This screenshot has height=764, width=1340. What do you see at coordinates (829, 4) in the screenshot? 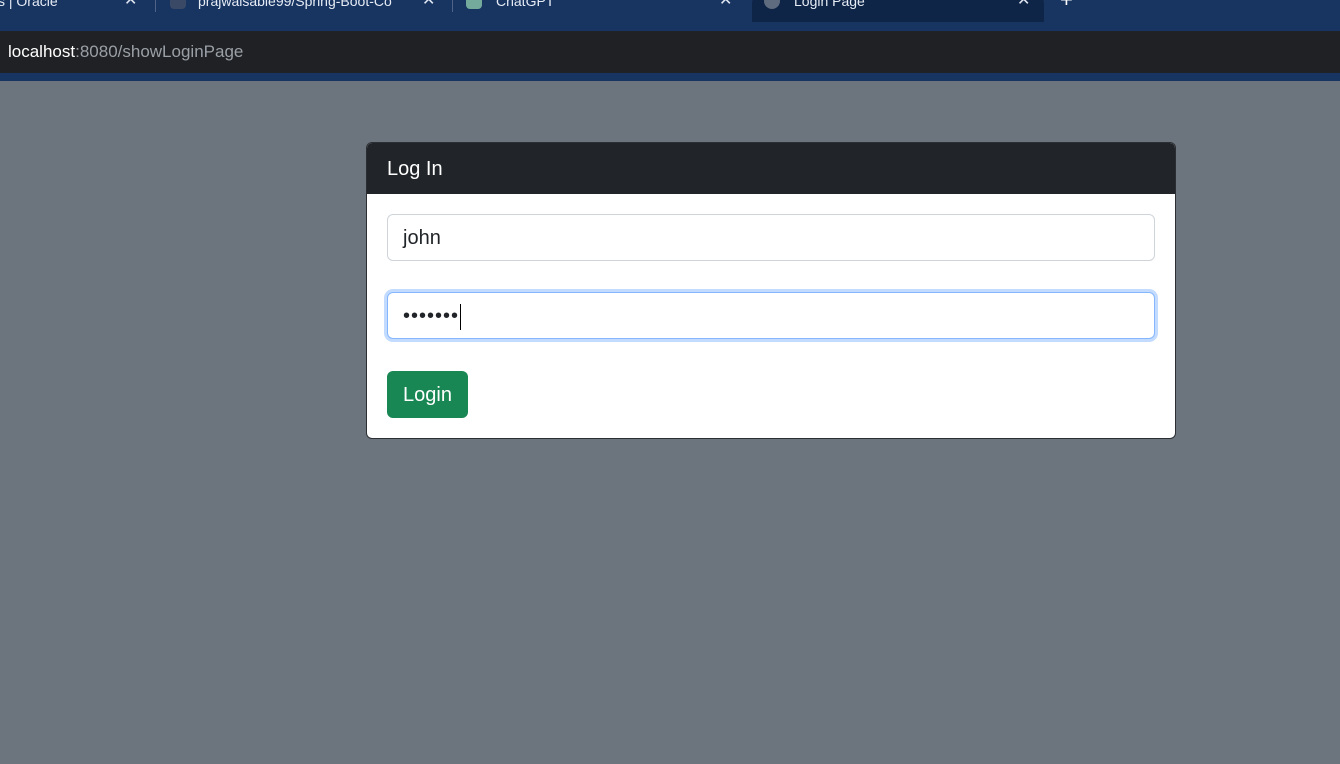
I see `tab-label: Login Page` at bounding box center [829, 4].